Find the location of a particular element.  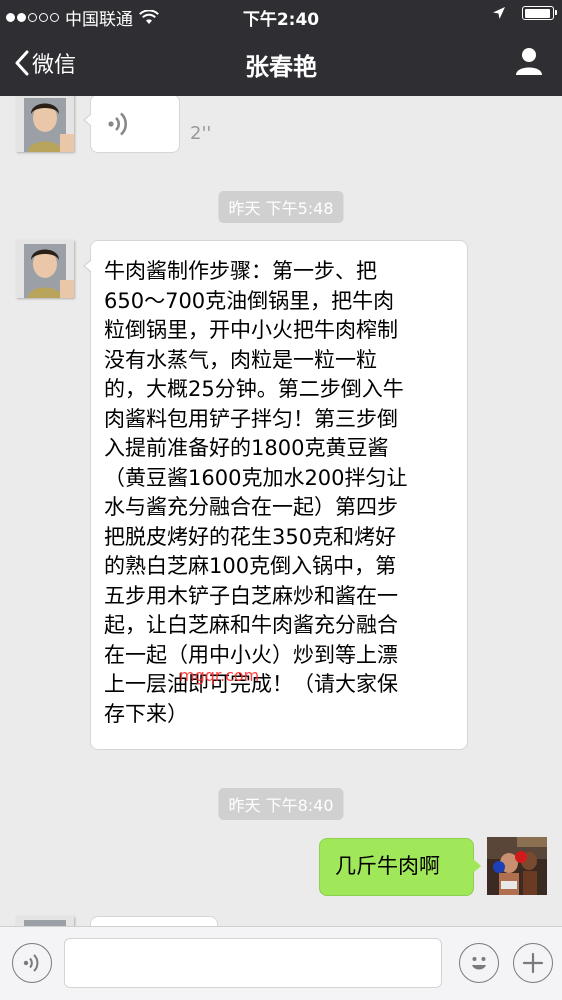

plus-button is located at coordinates (533, 963).